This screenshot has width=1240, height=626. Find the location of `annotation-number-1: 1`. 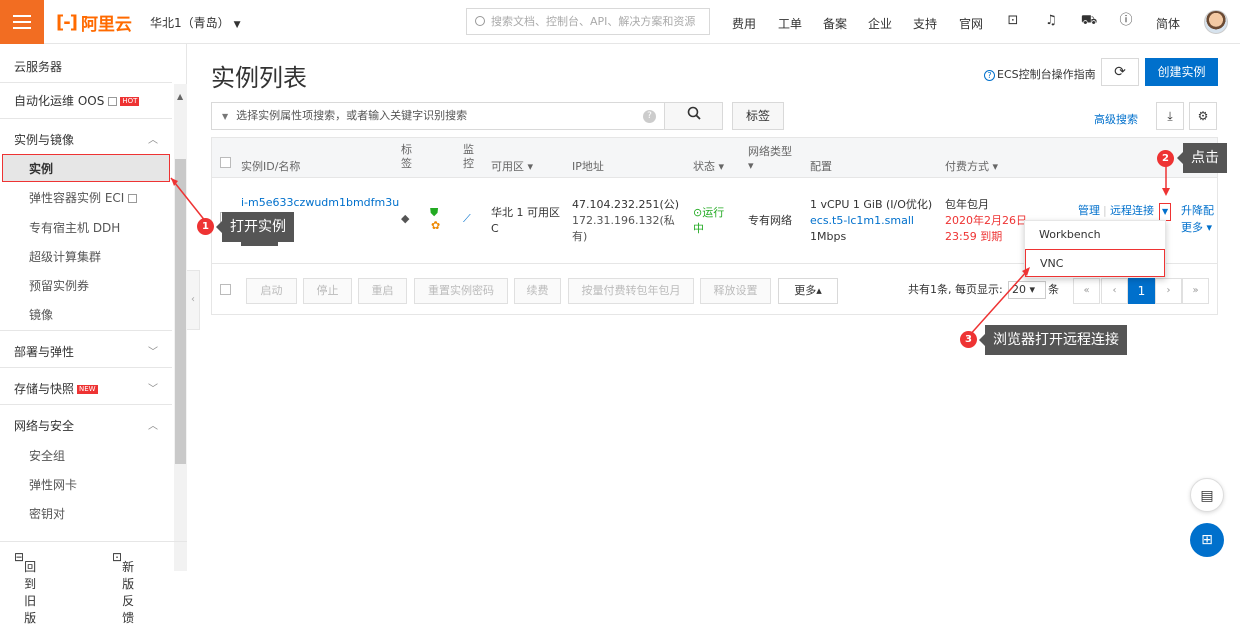

annotation-number-1: 1 is located at coordinates (205, 226).